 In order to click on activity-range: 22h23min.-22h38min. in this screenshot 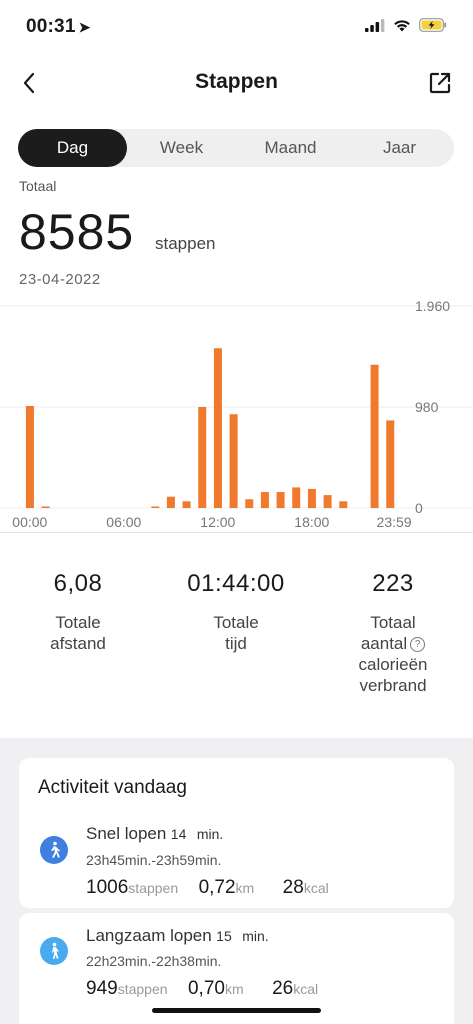, I will do `click(154, 961)`.